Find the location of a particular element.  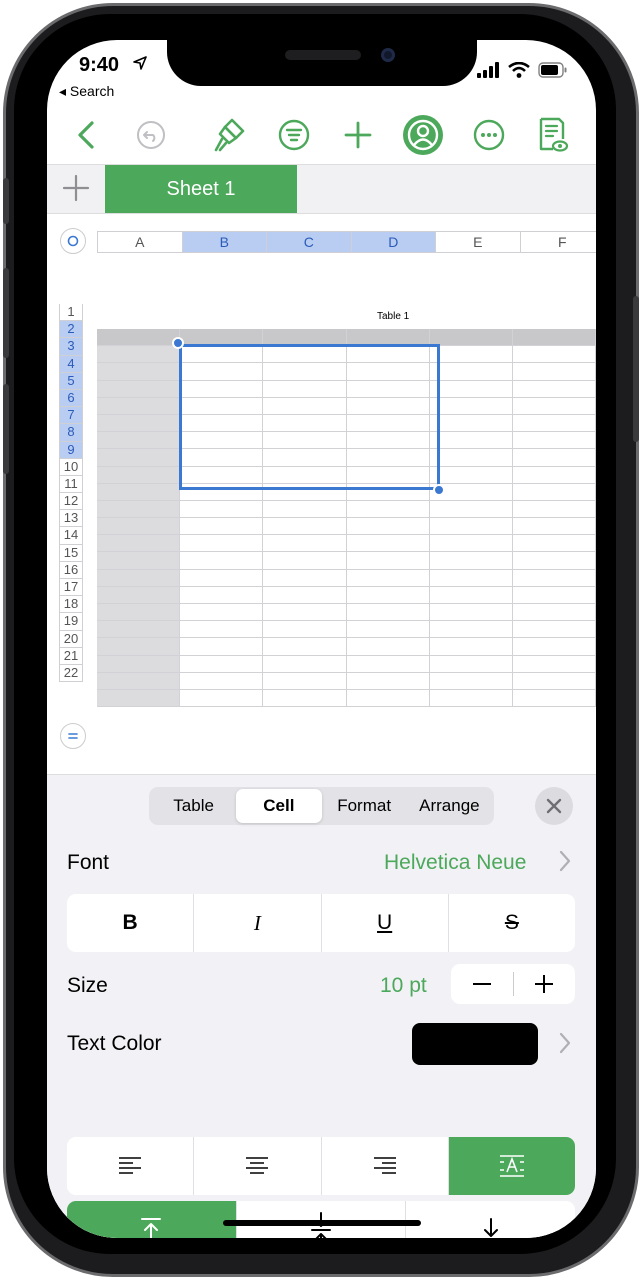

paintbrush-icon is located at coordinates (229, 135).